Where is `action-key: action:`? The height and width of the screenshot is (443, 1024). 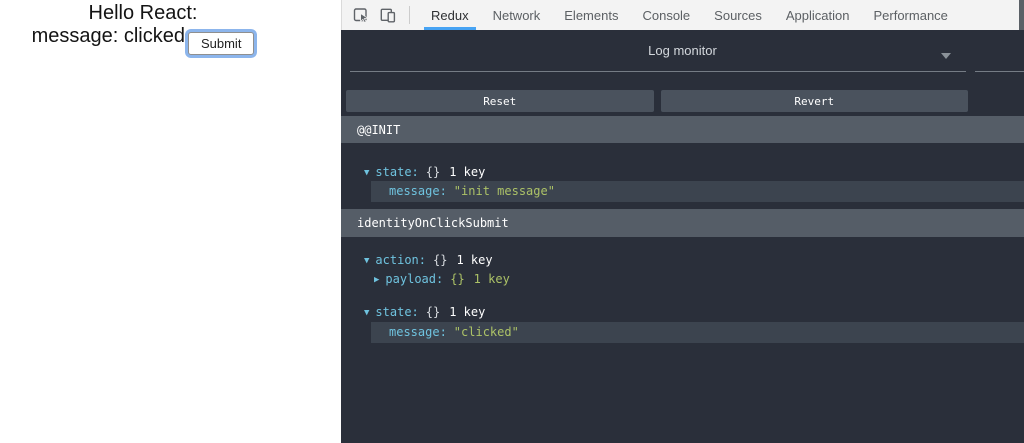
action-key: action: is located at coordinates (400, 260).